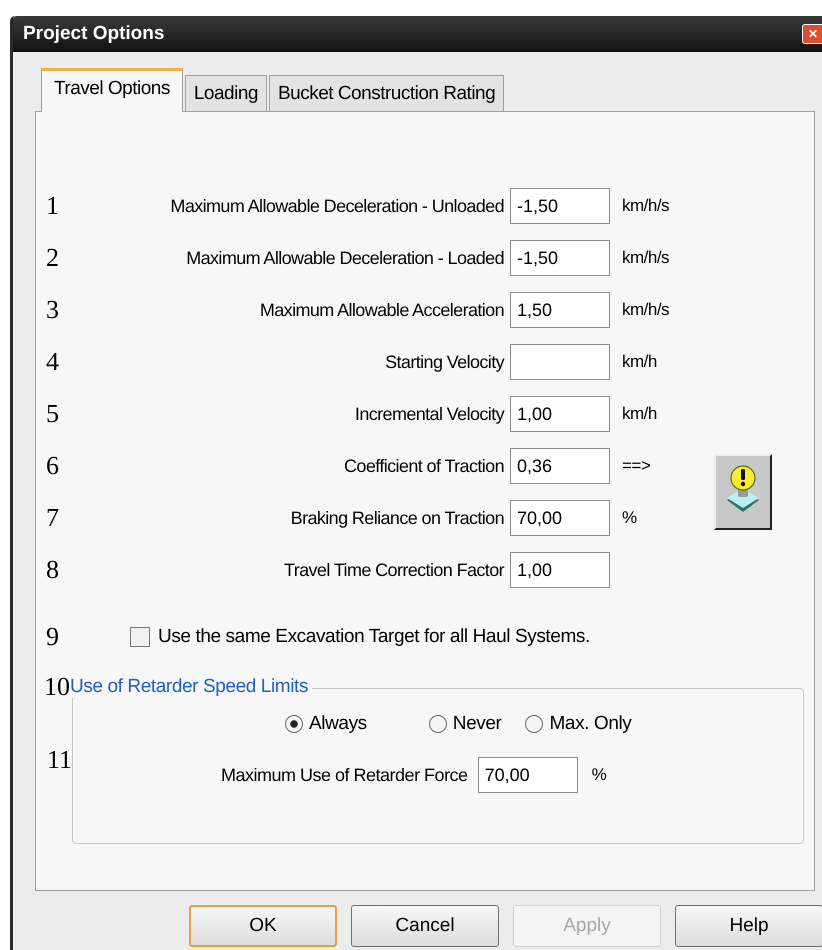 The image size is (822, 950). Describe the element at coordinates (52, 362) in the screenshot. I see `row-number: 4` at that location.